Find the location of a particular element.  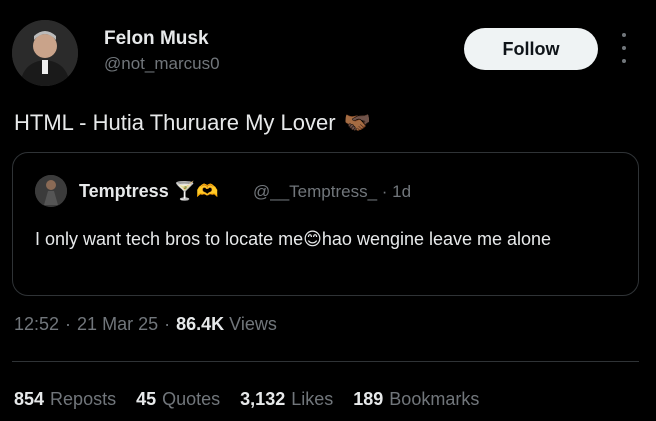

bookmarks-label: Bookmarks is located at coordinates (434, 399).